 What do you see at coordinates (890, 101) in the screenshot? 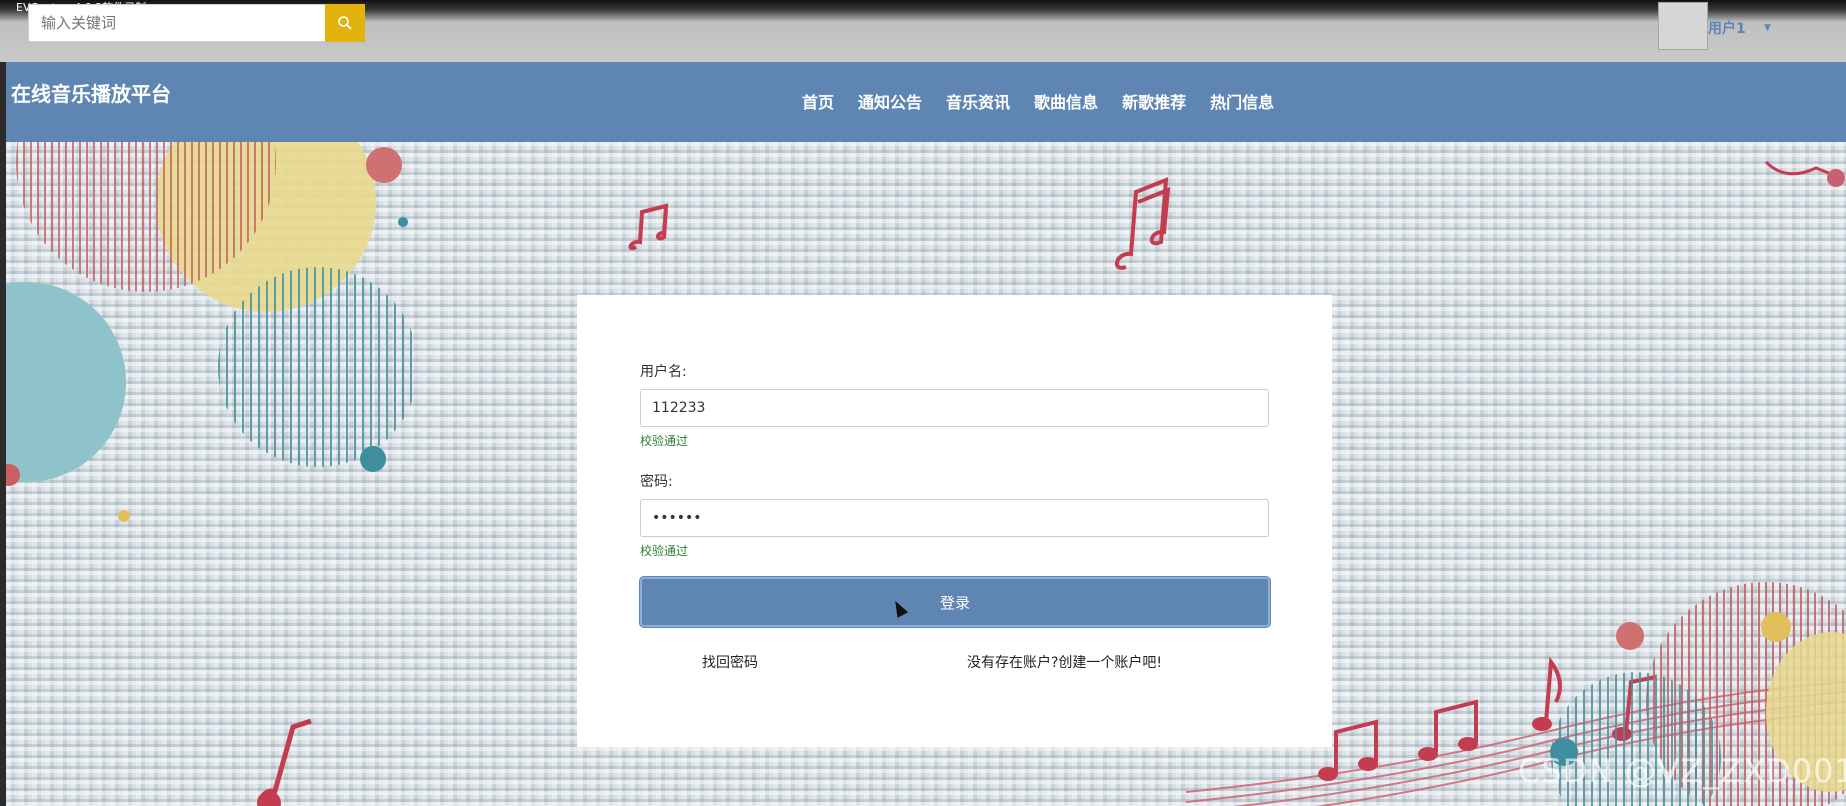
I see `nav-item-notices: 通知公告` at bounding box center [890, 101].